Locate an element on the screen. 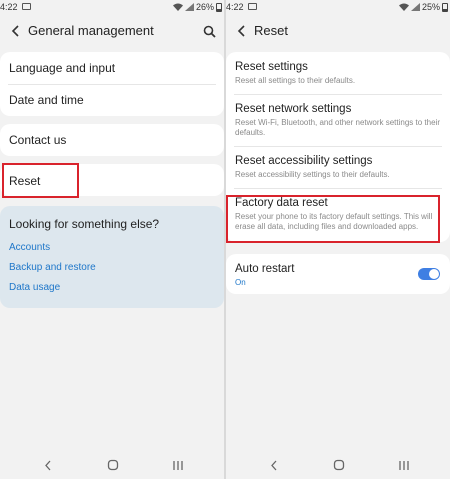 The image size is (450, 479). status-bar: 4:22 26% is located at coordinates (112, 8).